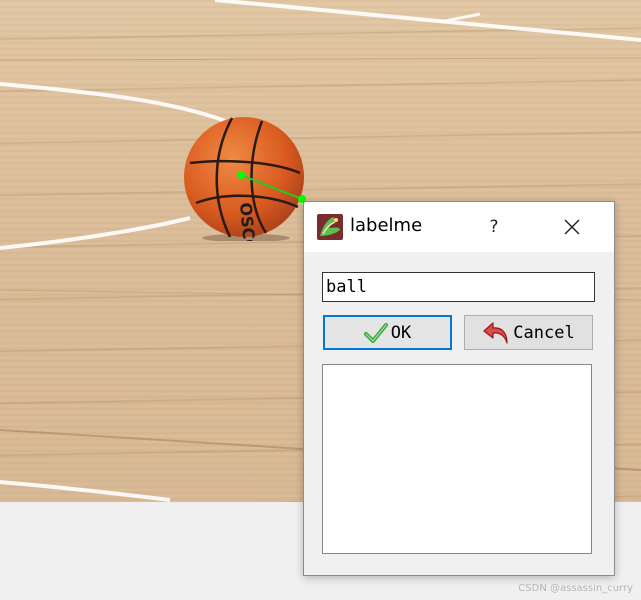 This screenshot has height=600, width=641. I want to click on basketball-image: OSCO, so click(244, 179).